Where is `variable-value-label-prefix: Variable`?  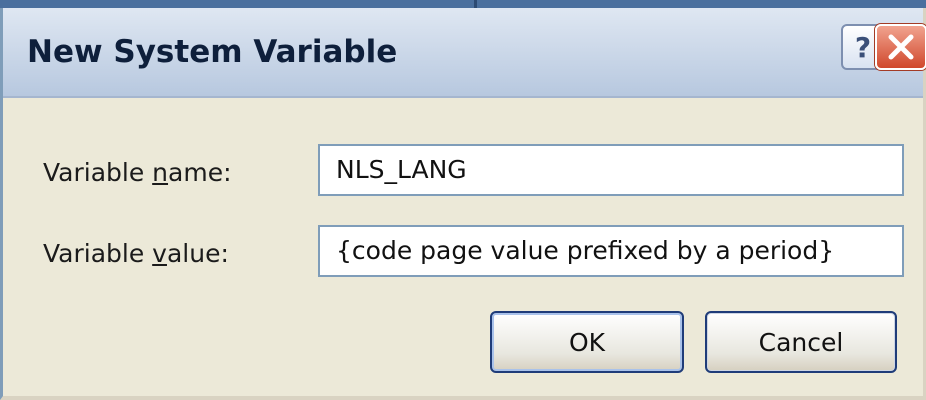
variable-value-label-prefix: Variable is located at coordinates (98, 253).